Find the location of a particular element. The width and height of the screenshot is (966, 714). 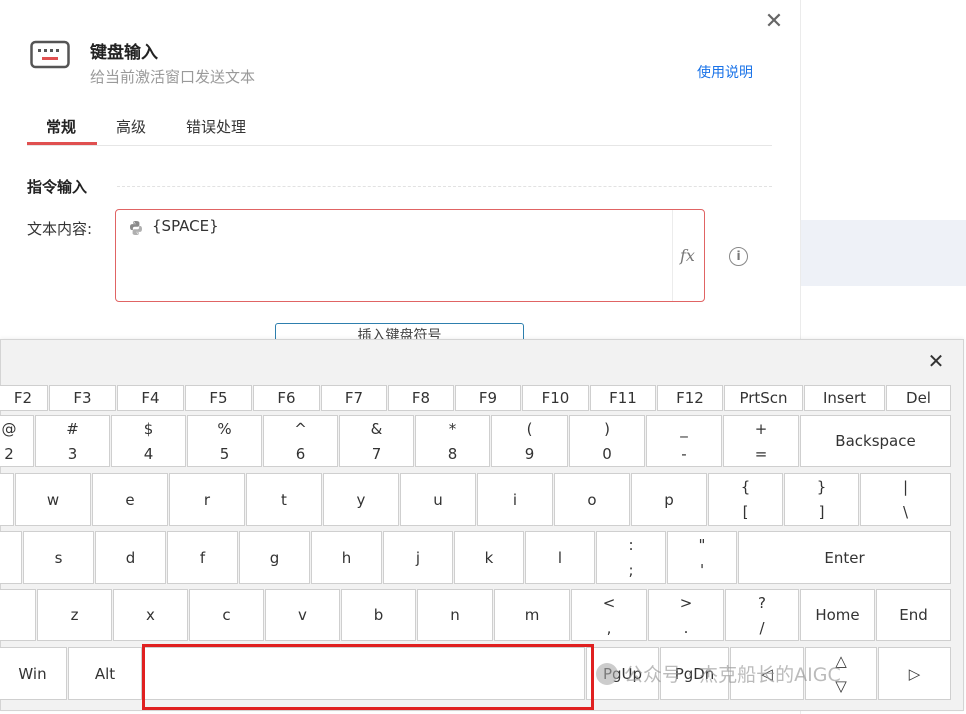

key-f8: F8 is located at coordinates (421, 398).